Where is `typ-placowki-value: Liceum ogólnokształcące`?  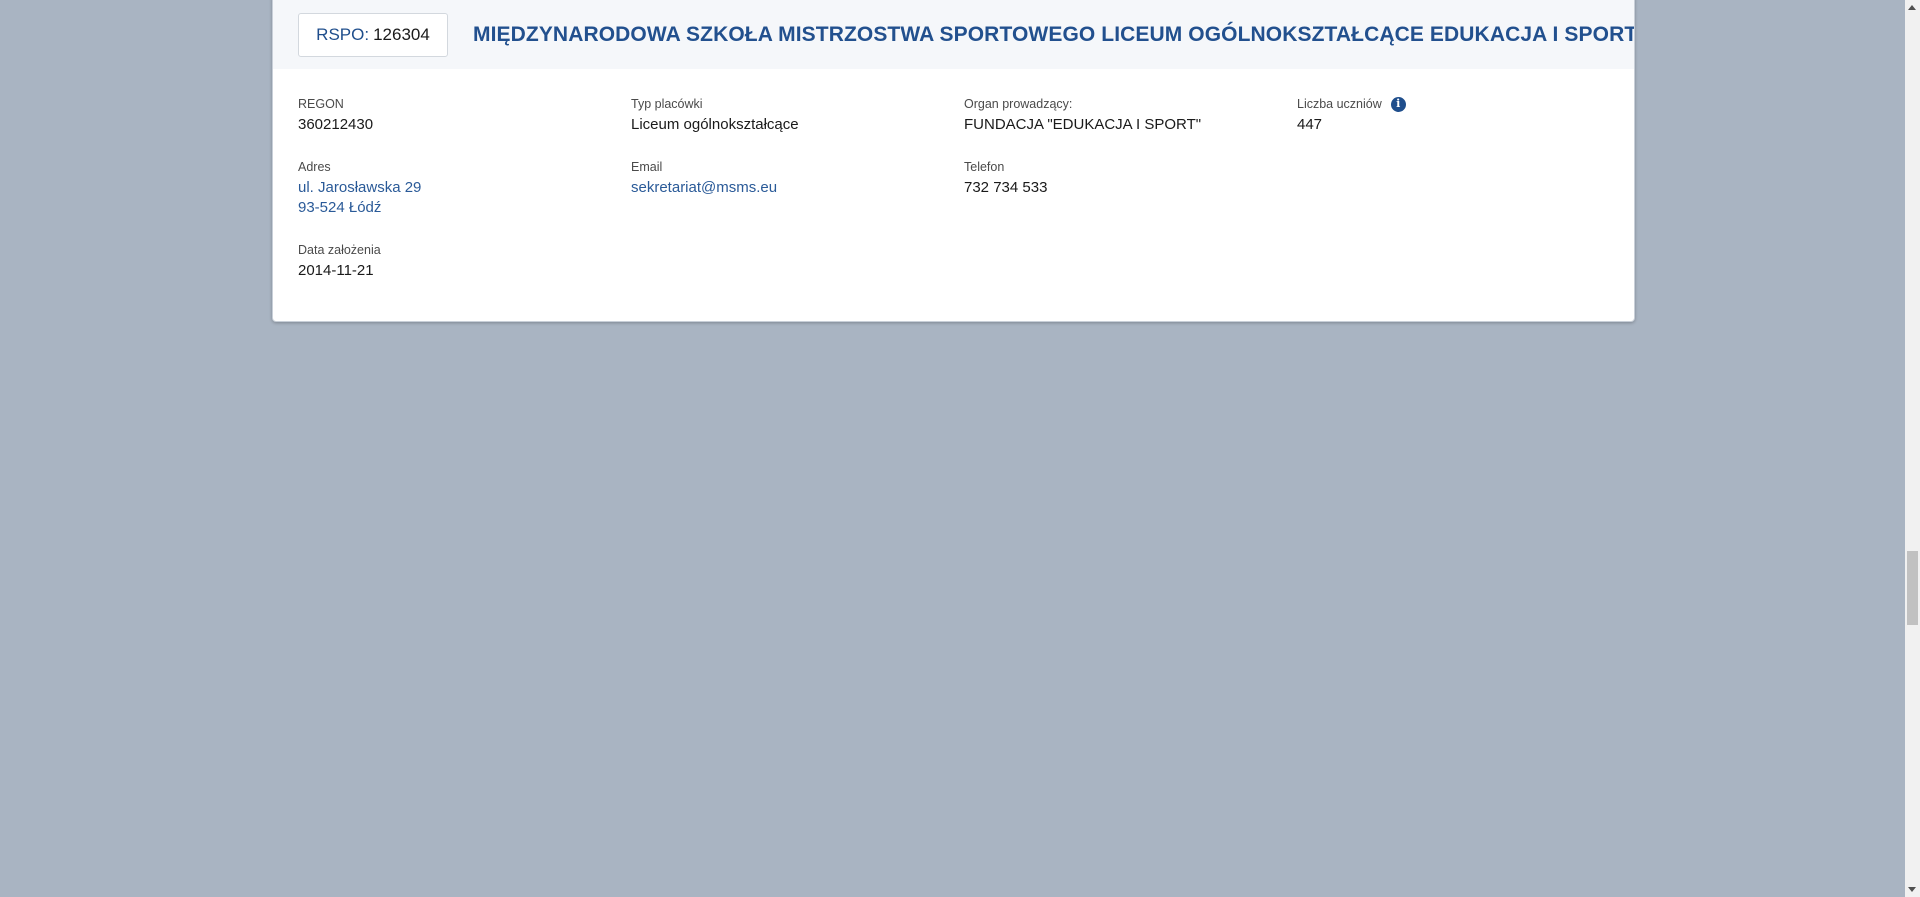
typ-placowki-value: Liceum ogólnokształcące is located at coordinates (715, 124).